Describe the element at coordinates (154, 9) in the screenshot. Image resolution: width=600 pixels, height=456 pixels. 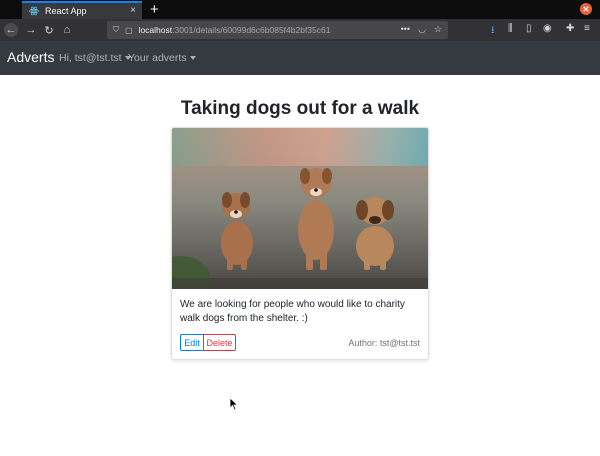
I see `new-tab-button: +` at that location.